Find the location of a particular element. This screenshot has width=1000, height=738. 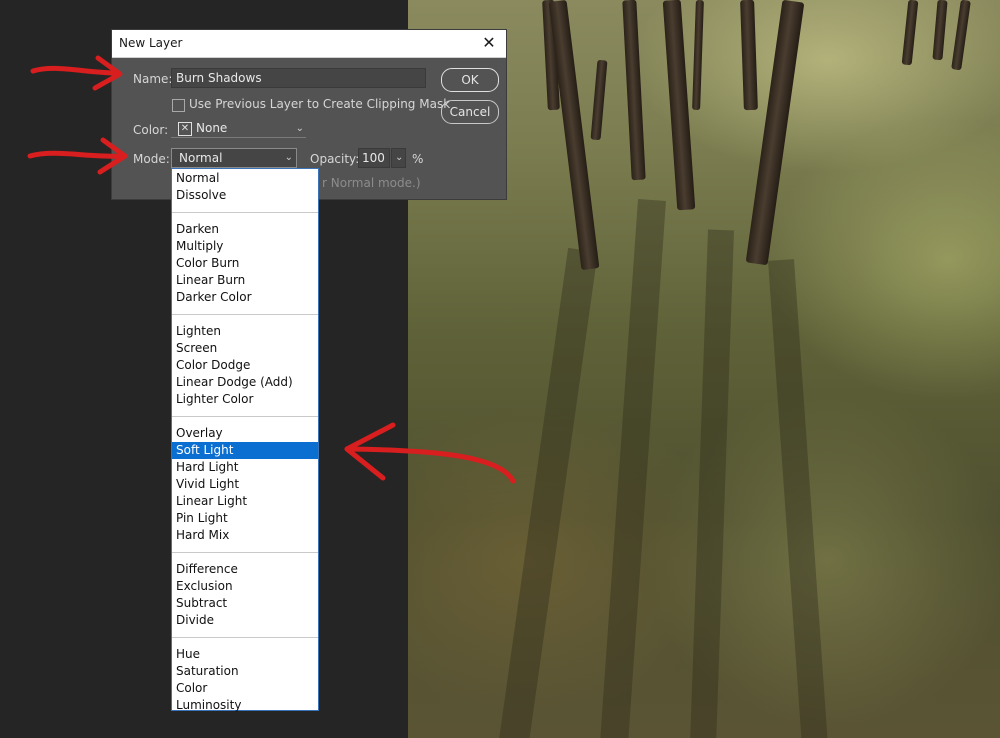

mode-option-luminosity: Luminosity is located at coordinates (245, 705).